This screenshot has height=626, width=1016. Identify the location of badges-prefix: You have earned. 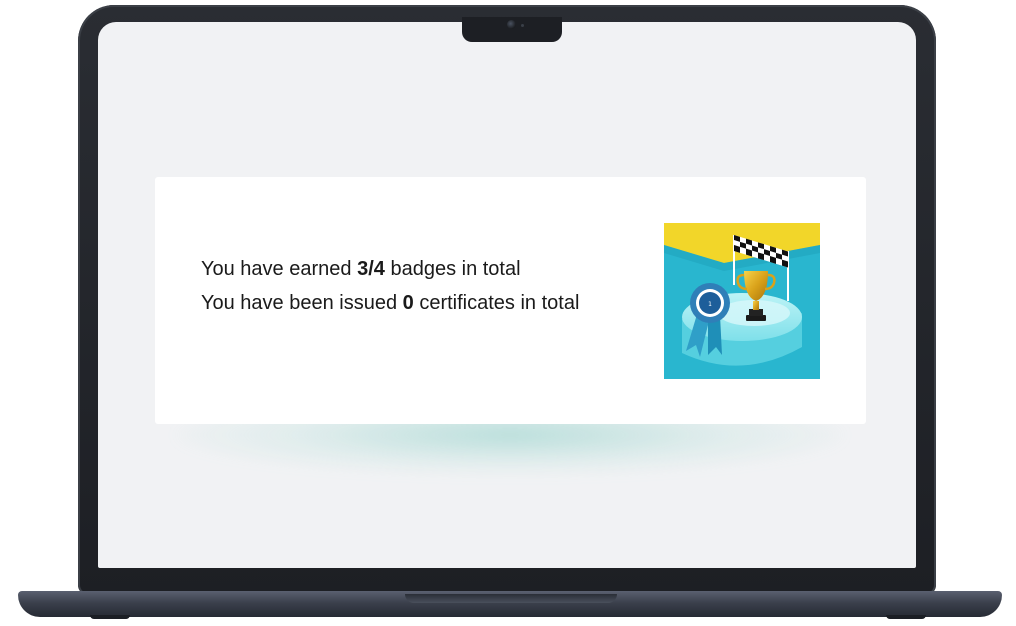
(279, 269).